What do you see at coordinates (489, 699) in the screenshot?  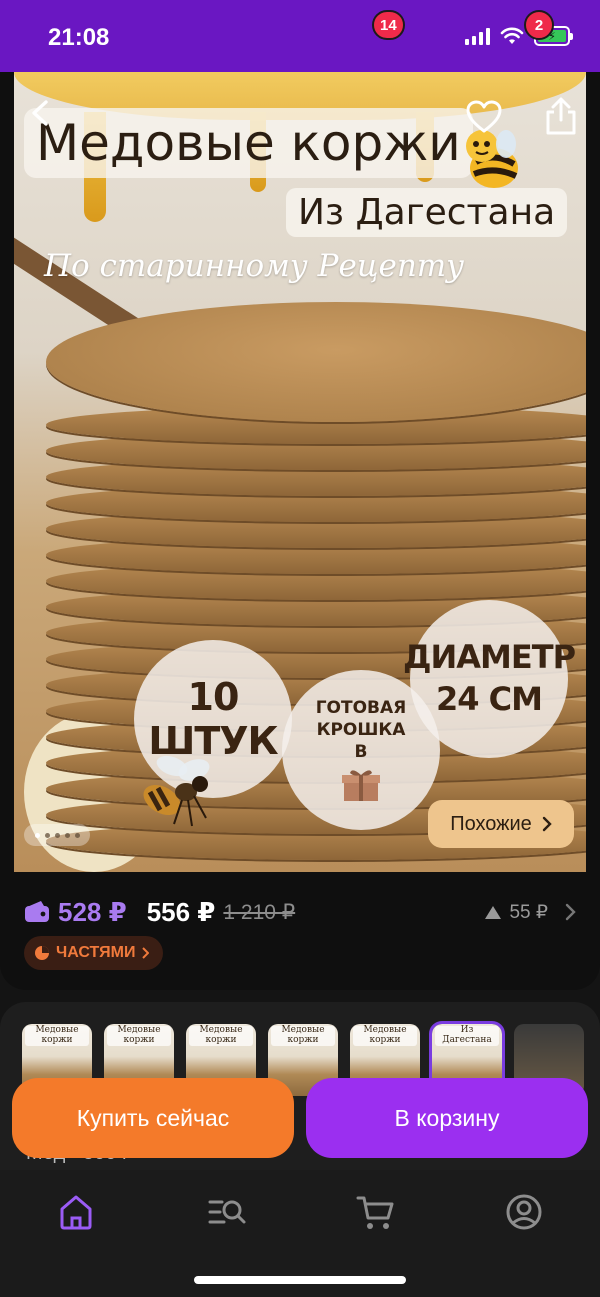 I see `badge-diameter-line: 24 СМ` at bounding box center [489, 699].